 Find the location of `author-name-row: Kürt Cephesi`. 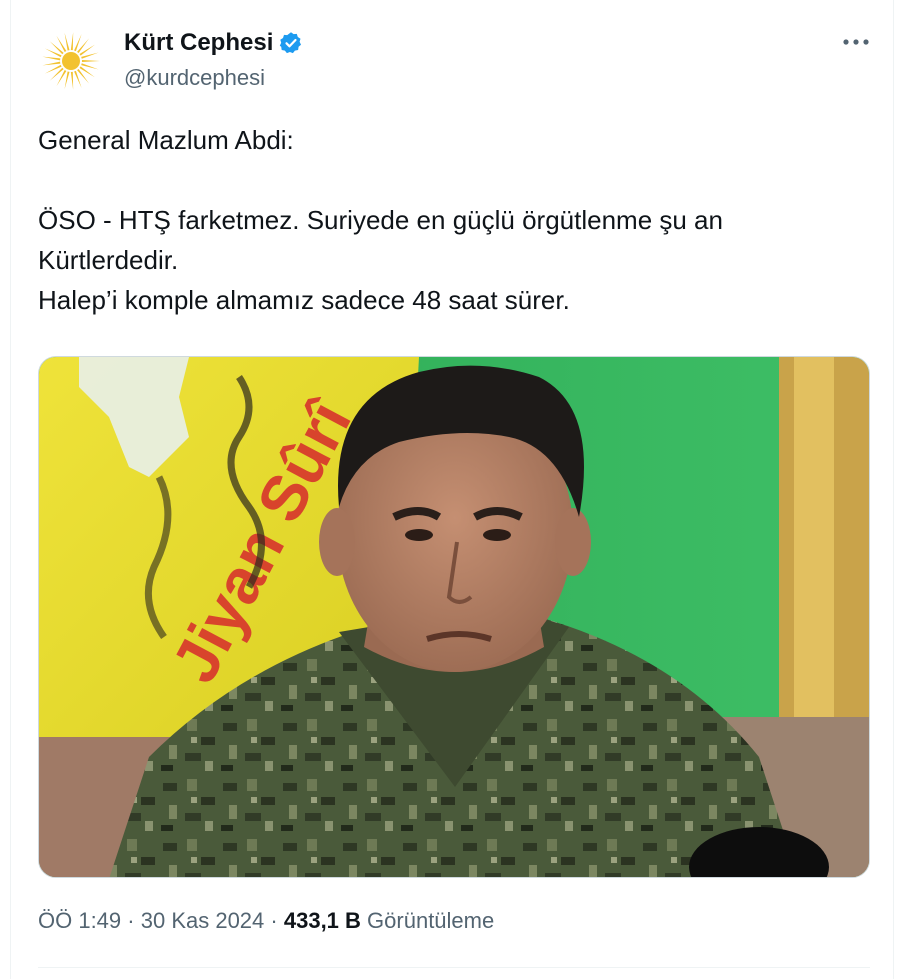

author-name-row: Kürt Cephesi is located at coordinates (213, 43).